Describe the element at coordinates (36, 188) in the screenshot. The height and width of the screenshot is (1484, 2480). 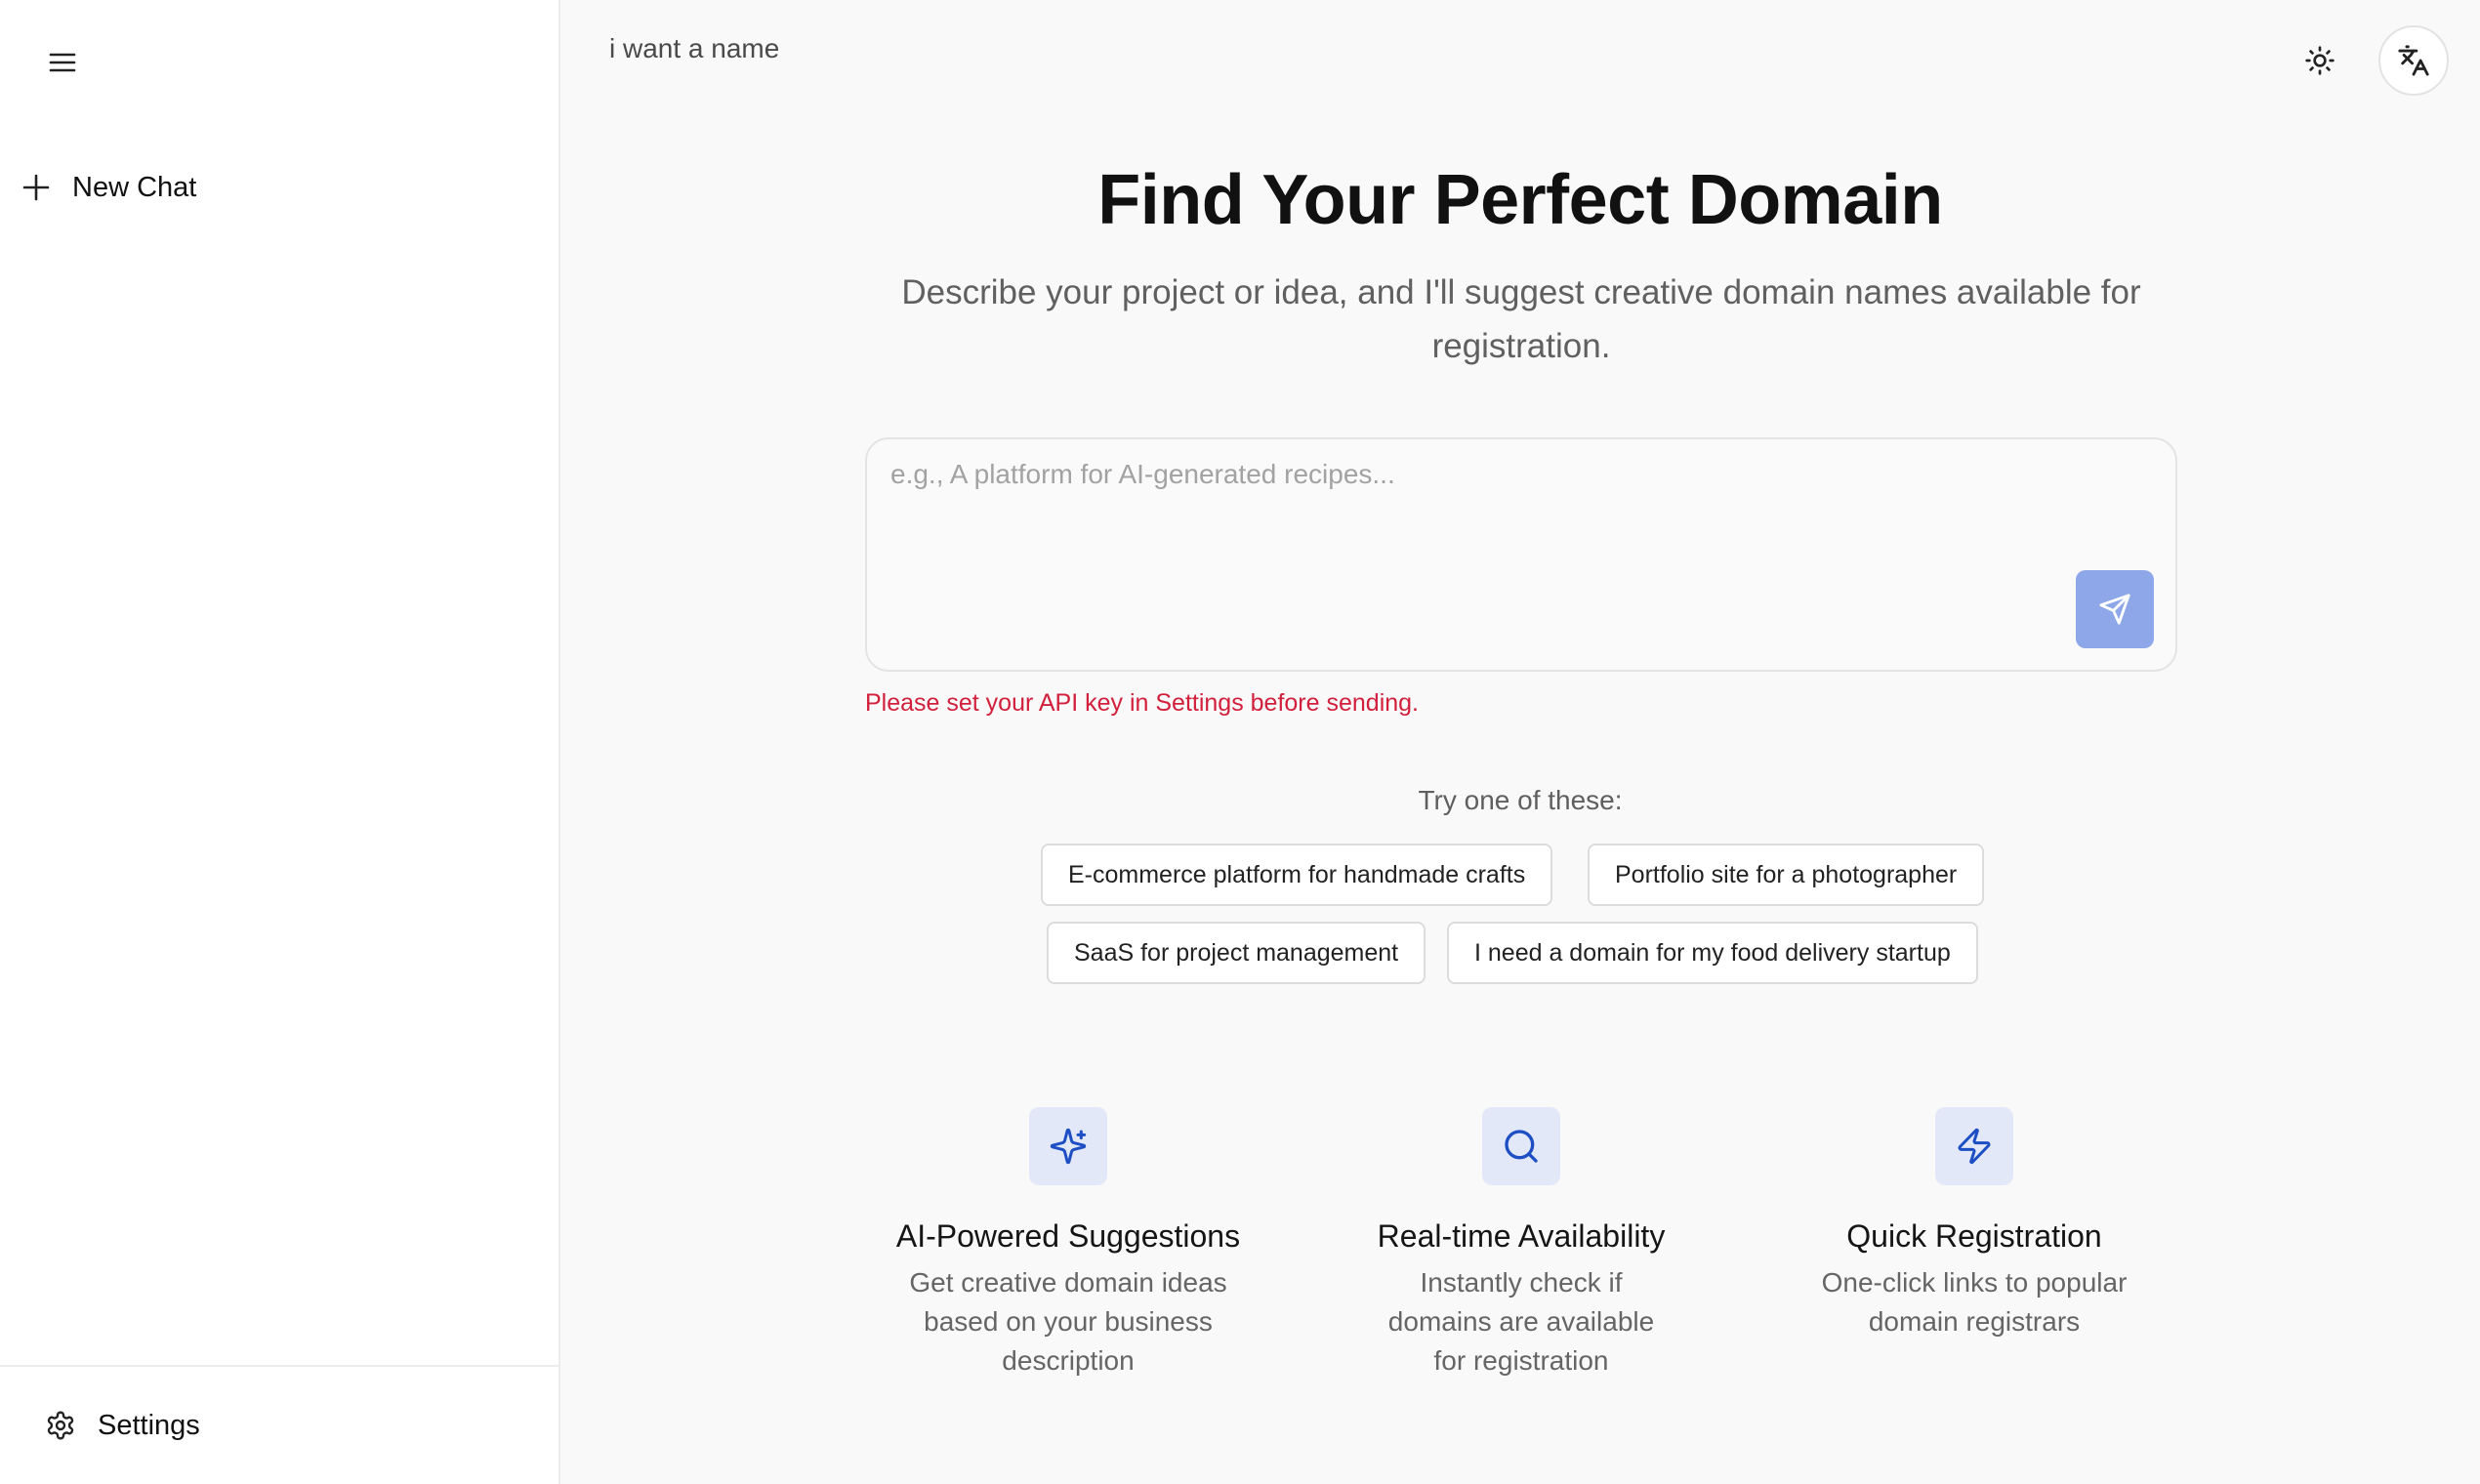
I see `plus-icon` at that location.